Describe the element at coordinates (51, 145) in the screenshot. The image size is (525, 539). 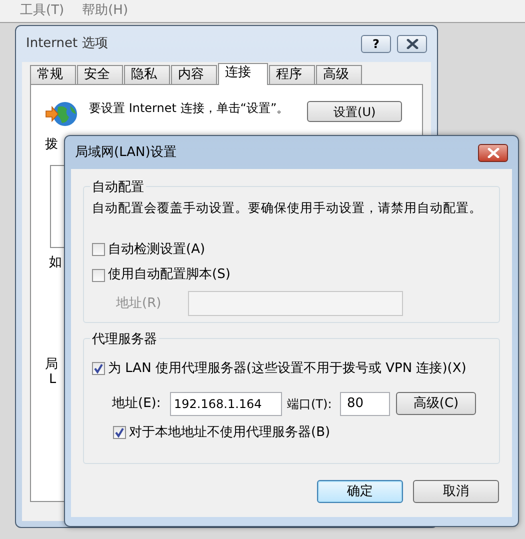
I see `label-text: 拨` at that location.